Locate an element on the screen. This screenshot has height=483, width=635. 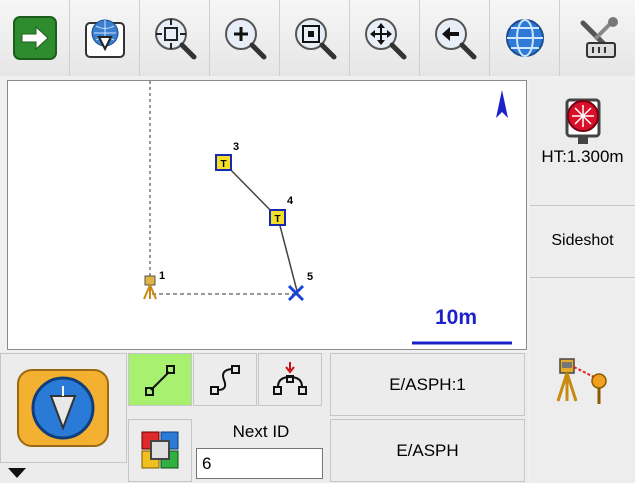
tools-icon is located at coordinates (599, 37).